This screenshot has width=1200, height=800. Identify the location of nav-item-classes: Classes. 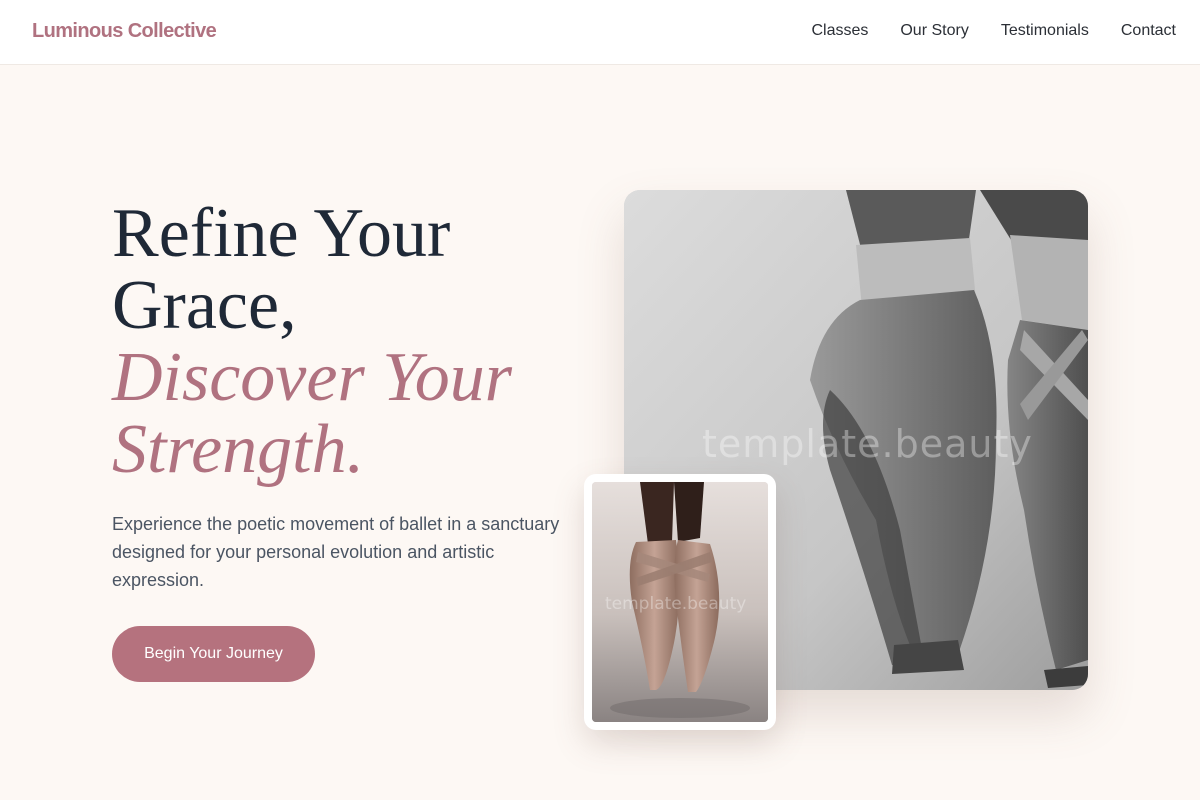
(839, 31).